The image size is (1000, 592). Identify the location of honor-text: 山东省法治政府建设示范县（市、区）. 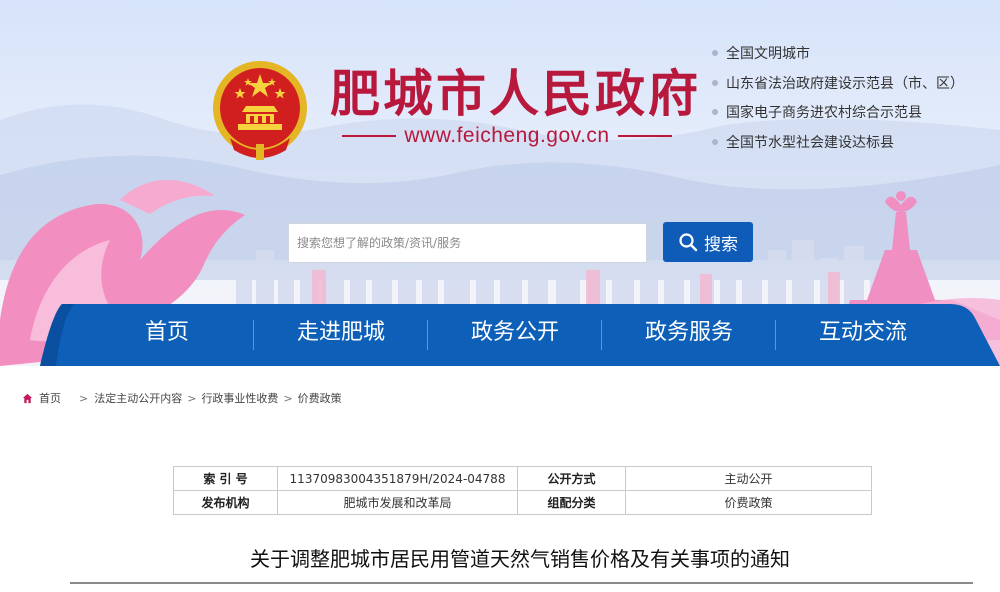
(845, 83).